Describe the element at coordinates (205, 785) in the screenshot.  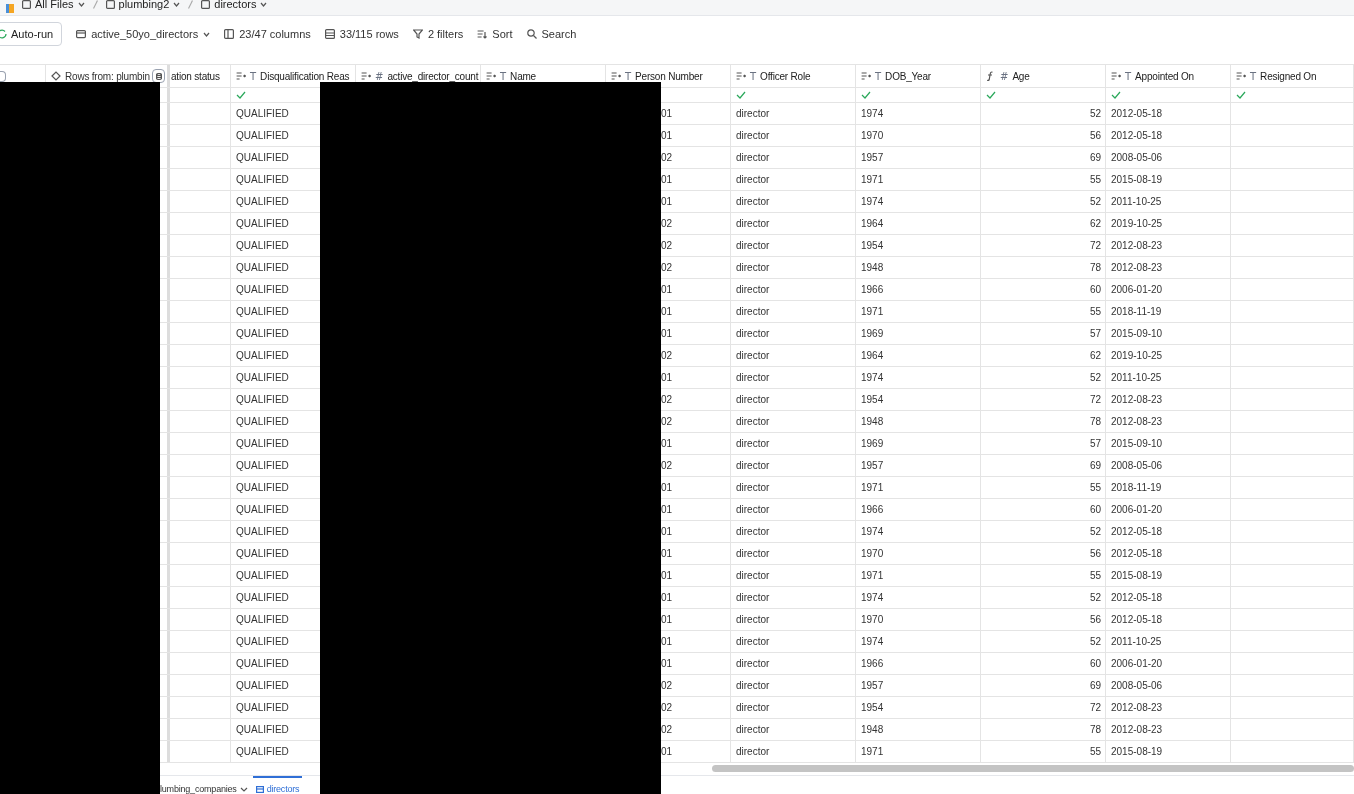
I see `sheet-tab: lumbing_companies` at that location.